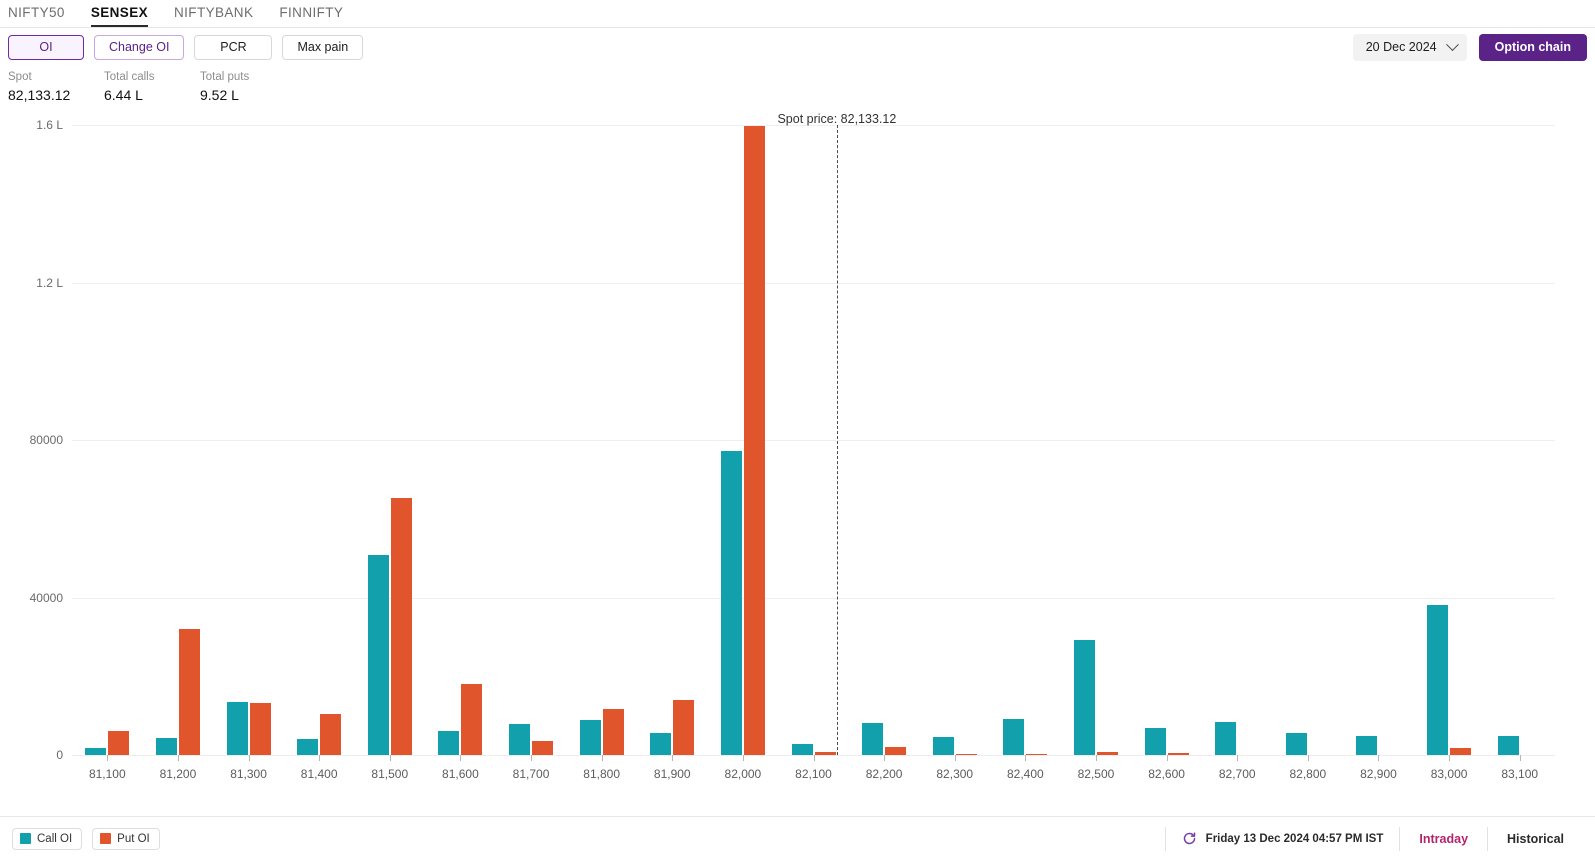 This screenshot has height=860, width=1595. What do you see at coordinates (152, 87) in the screenshot?
I see `stat-total-calls: Total calls 6.44 L` at bounding box center [152, 87].